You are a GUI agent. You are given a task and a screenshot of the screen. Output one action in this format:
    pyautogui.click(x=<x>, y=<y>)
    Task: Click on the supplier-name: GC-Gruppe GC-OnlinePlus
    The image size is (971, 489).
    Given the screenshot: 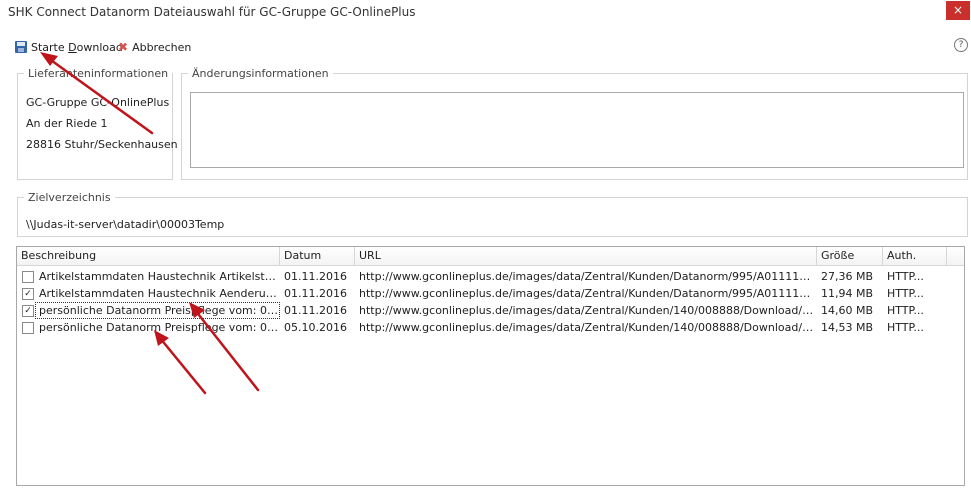 What is the action you would take?
    pyautogui.click(x=98, y=102)
    